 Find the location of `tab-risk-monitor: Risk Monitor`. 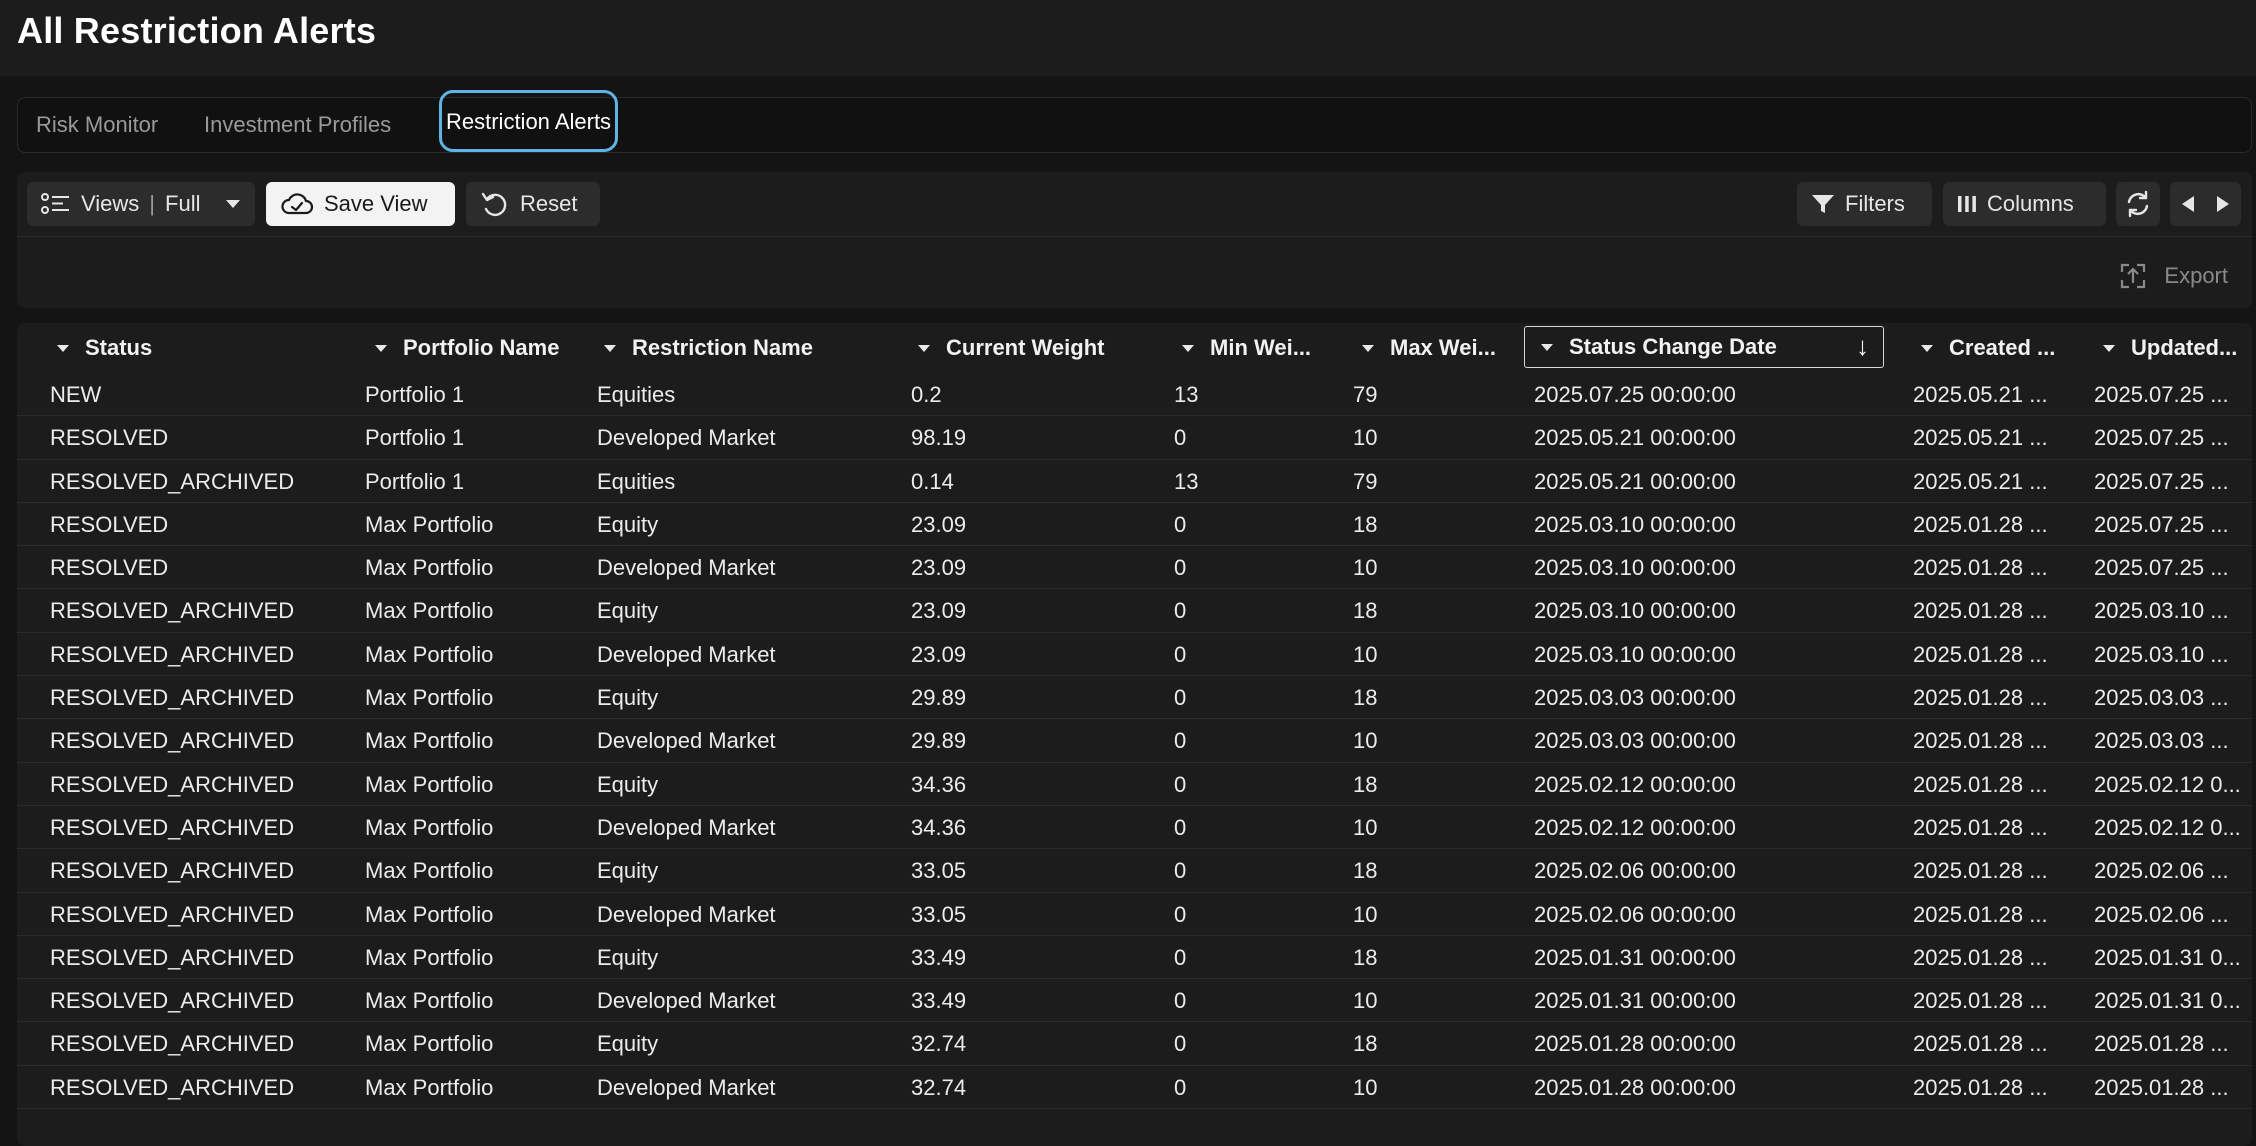

tab-risk-monitor: Risk Monitor is located at coordinates (97, 125).